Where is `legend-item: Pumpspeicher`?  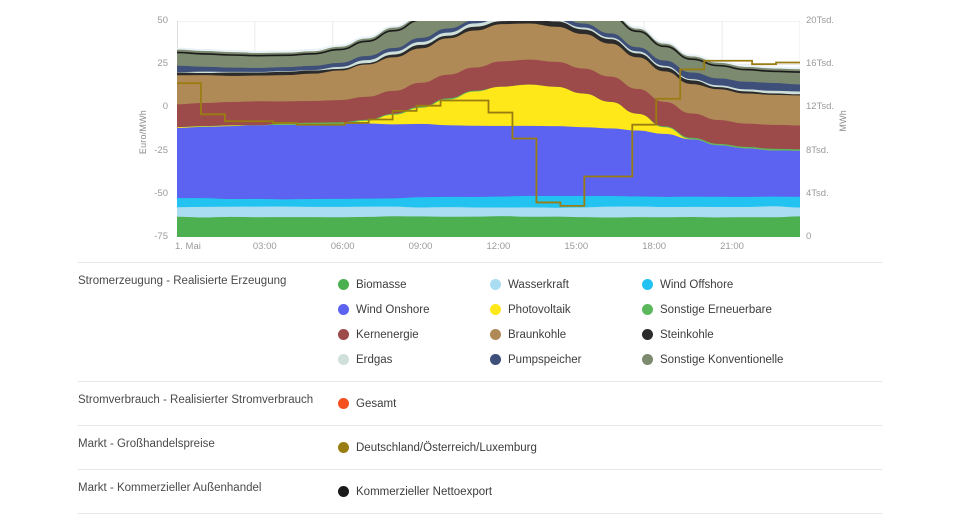 legend-item: Pumpspeicher is located at coordinates (566, 359).